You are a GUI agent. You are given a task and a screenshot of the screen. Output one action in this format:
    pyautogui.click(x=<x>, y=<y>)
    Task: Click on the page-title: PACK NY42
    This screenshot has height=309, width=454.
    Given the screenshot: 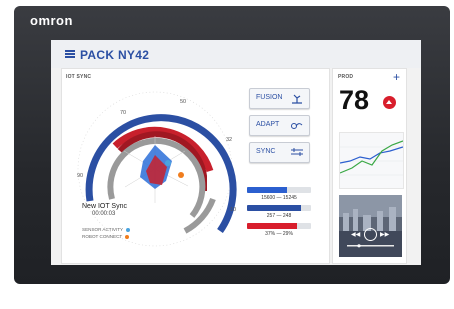 What is the action you would take?
    pyautogui.click(x=115, y=55)
    